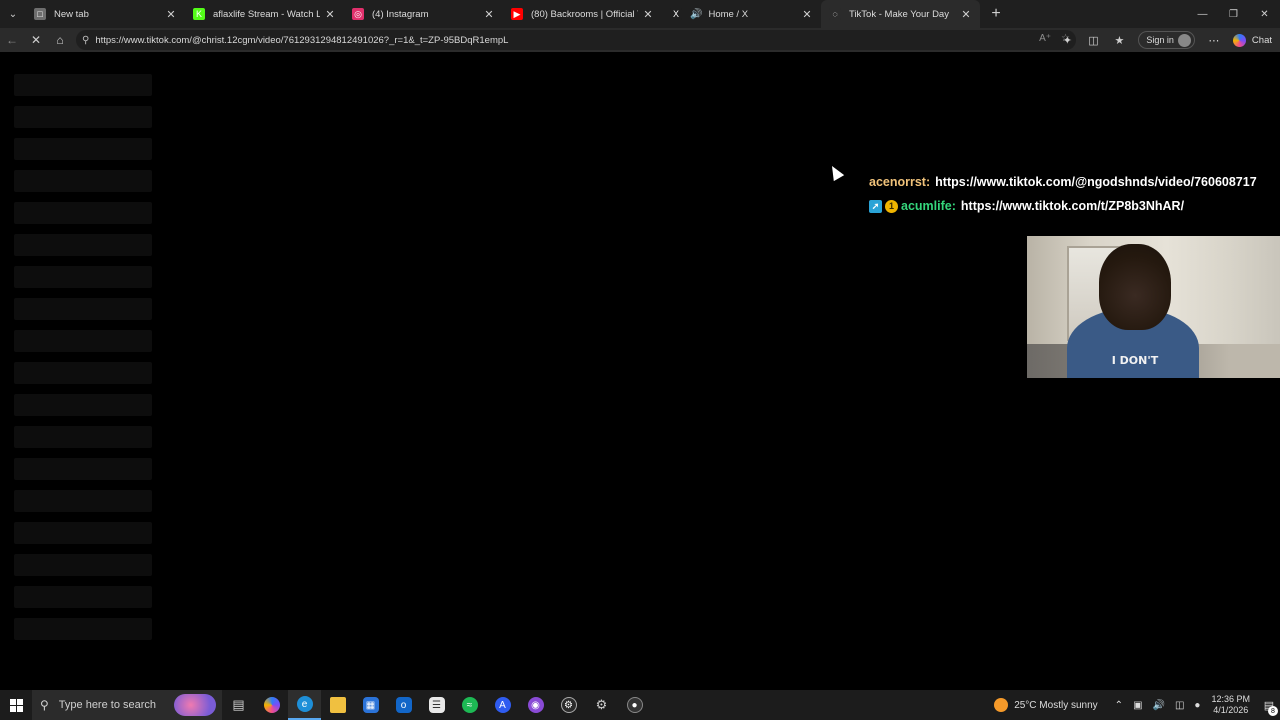 The image size is (1280, 720). I want to click on discord-icon: ◉, so click(535, 705).